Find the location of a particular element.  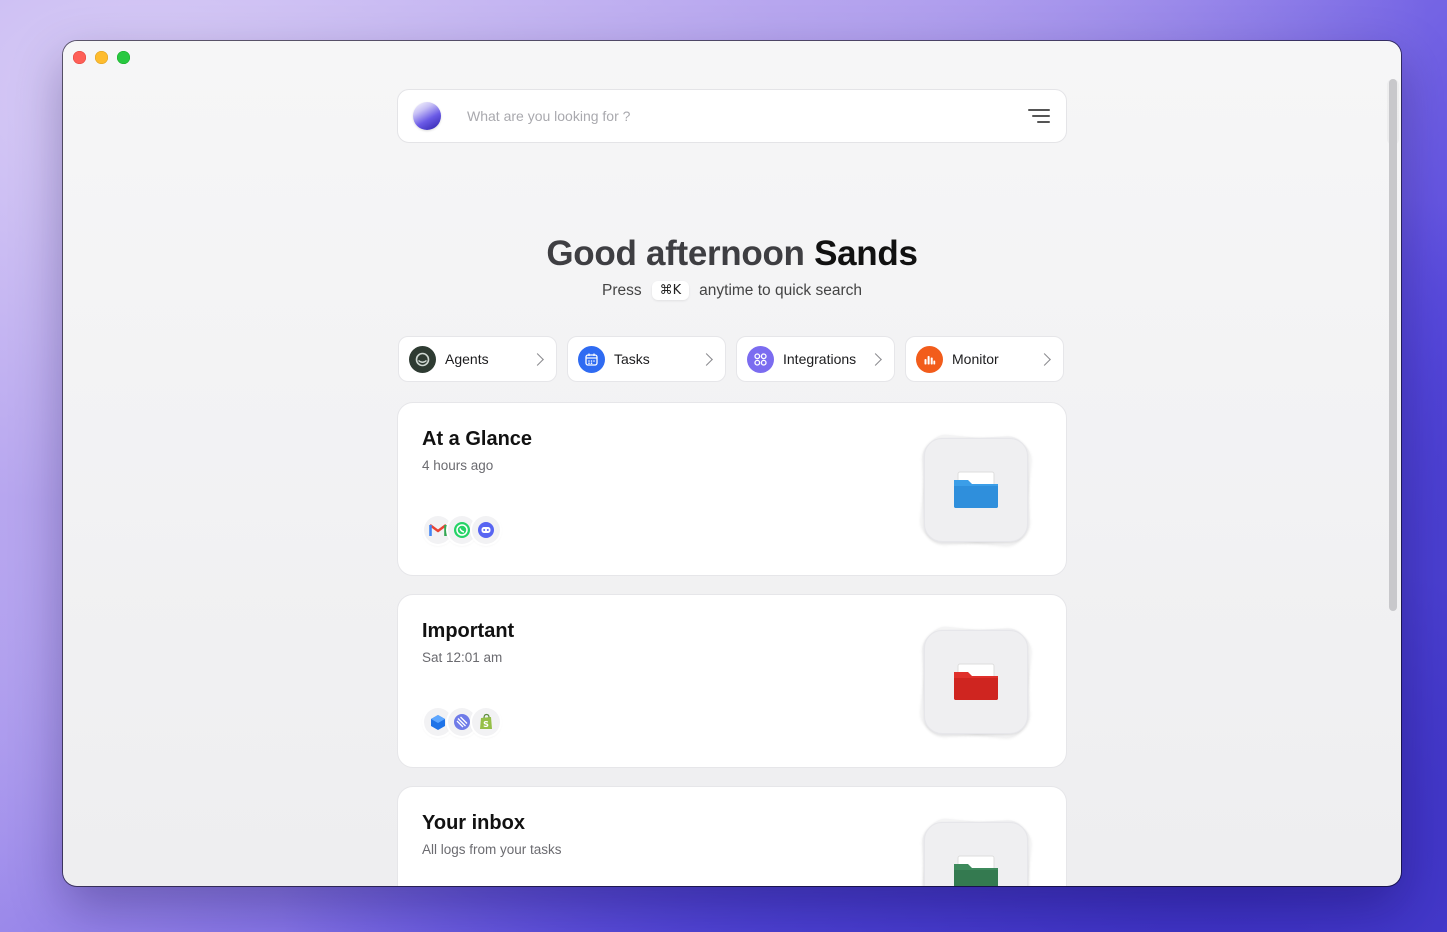

quick-search-hint: Press ⌘K anytime to quick search is located at coordinates (732, 290).